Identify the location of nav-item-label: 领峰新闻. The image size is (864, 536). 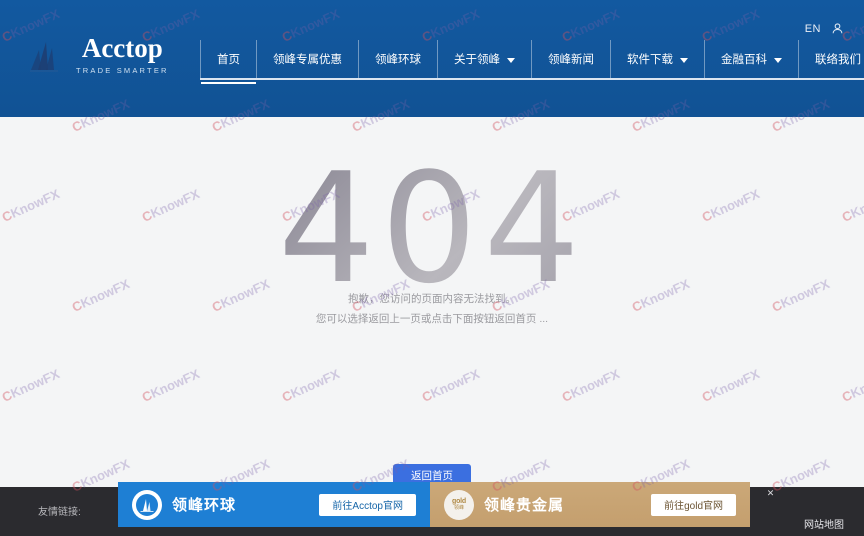
(571, 60).